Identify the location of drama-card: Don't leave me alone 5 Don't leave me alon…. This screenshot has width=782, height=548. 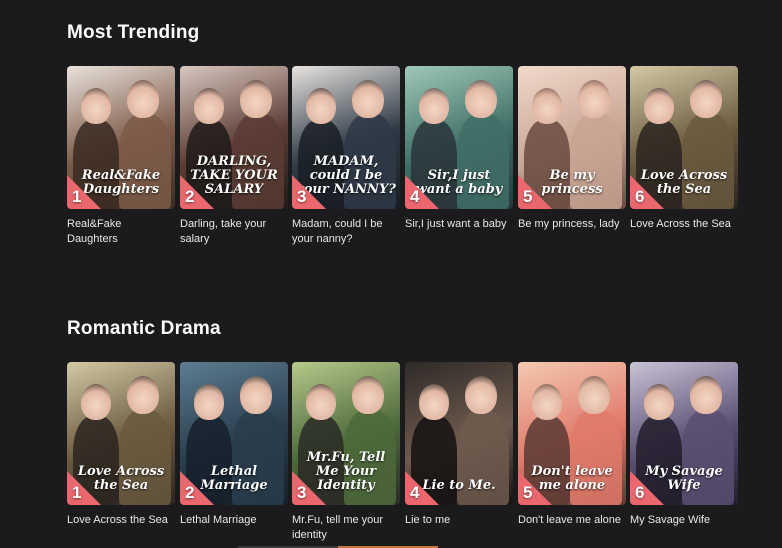
(572, 445).